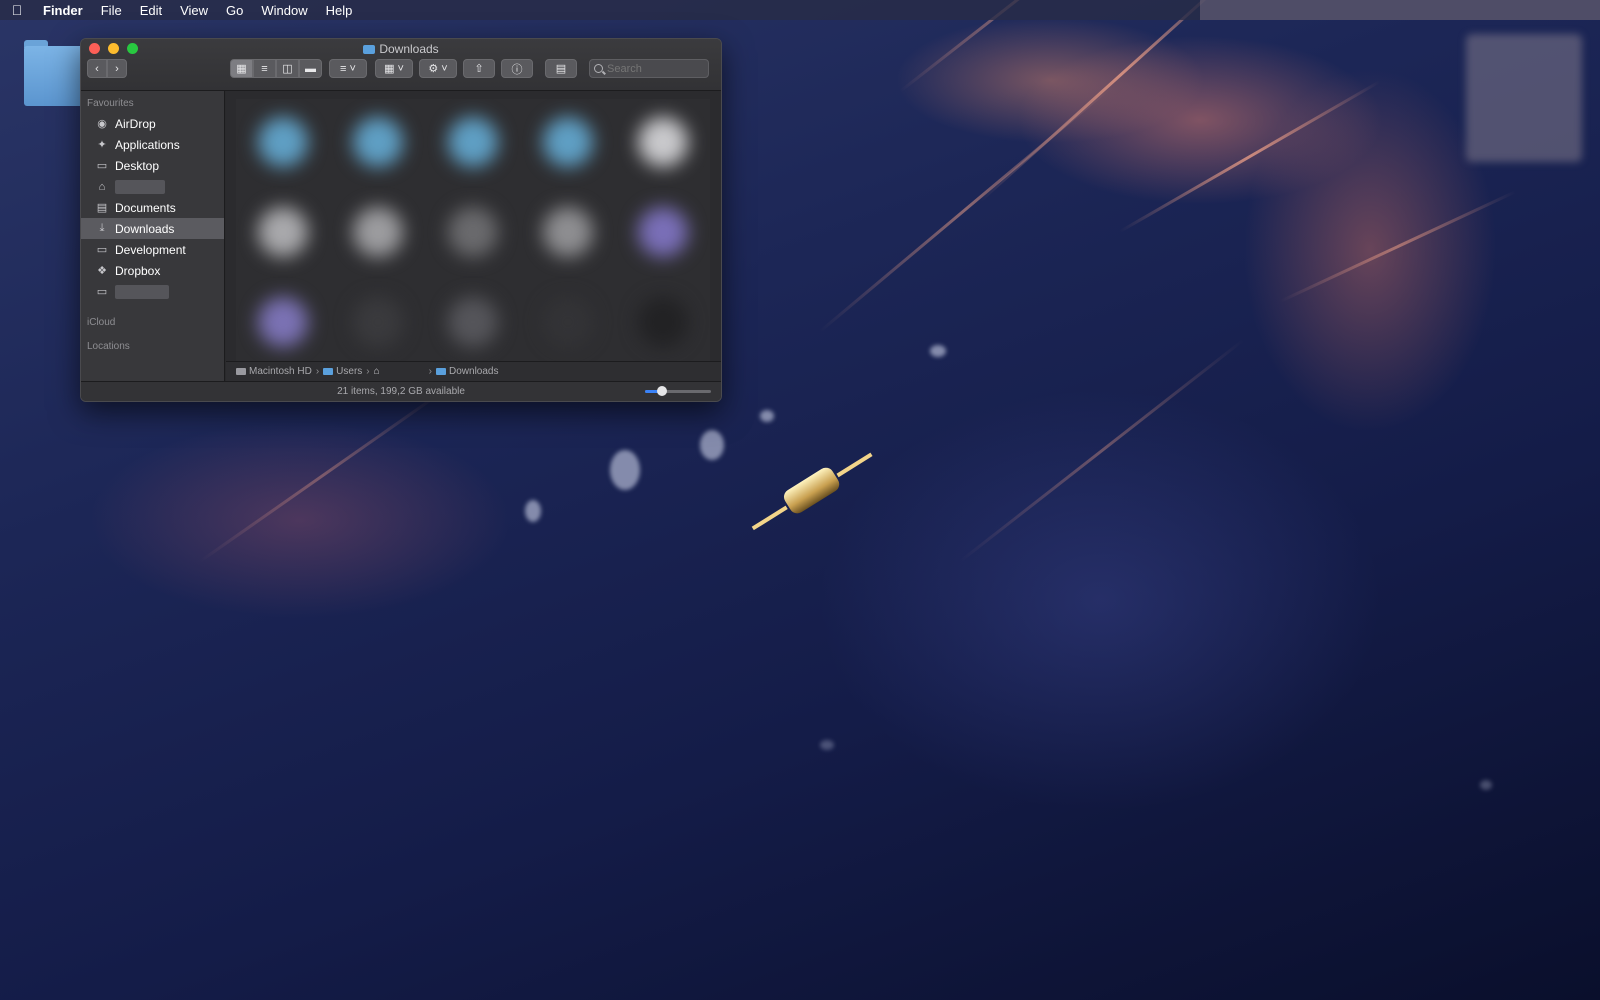  I want to click on menu-help: Help, so click(339, 10).